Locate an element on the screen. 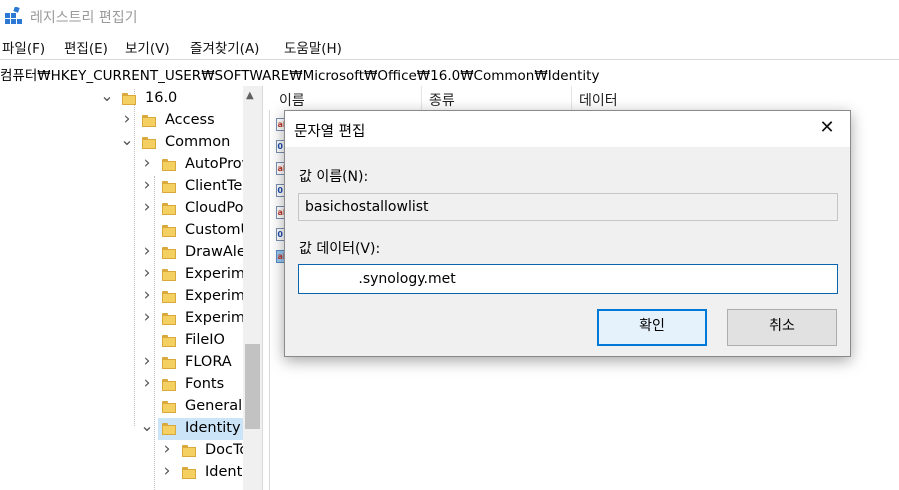 The width and height of the screenshot is (899, 490). tree-item: › Fonts is located at coordinates (131, 384).